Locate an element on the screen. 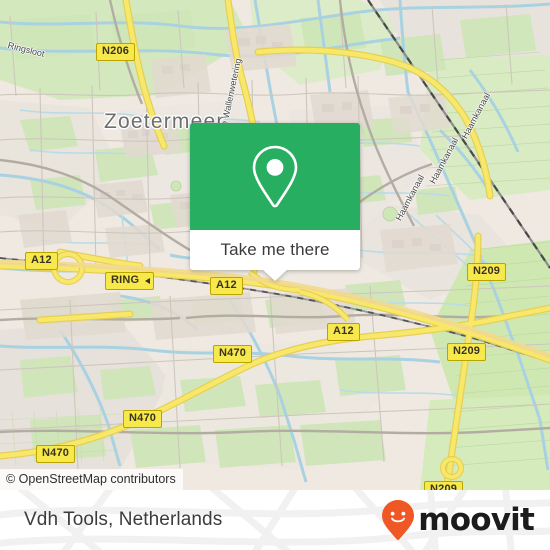  road-shield-ring: RING is located at coordinates (130, 281).